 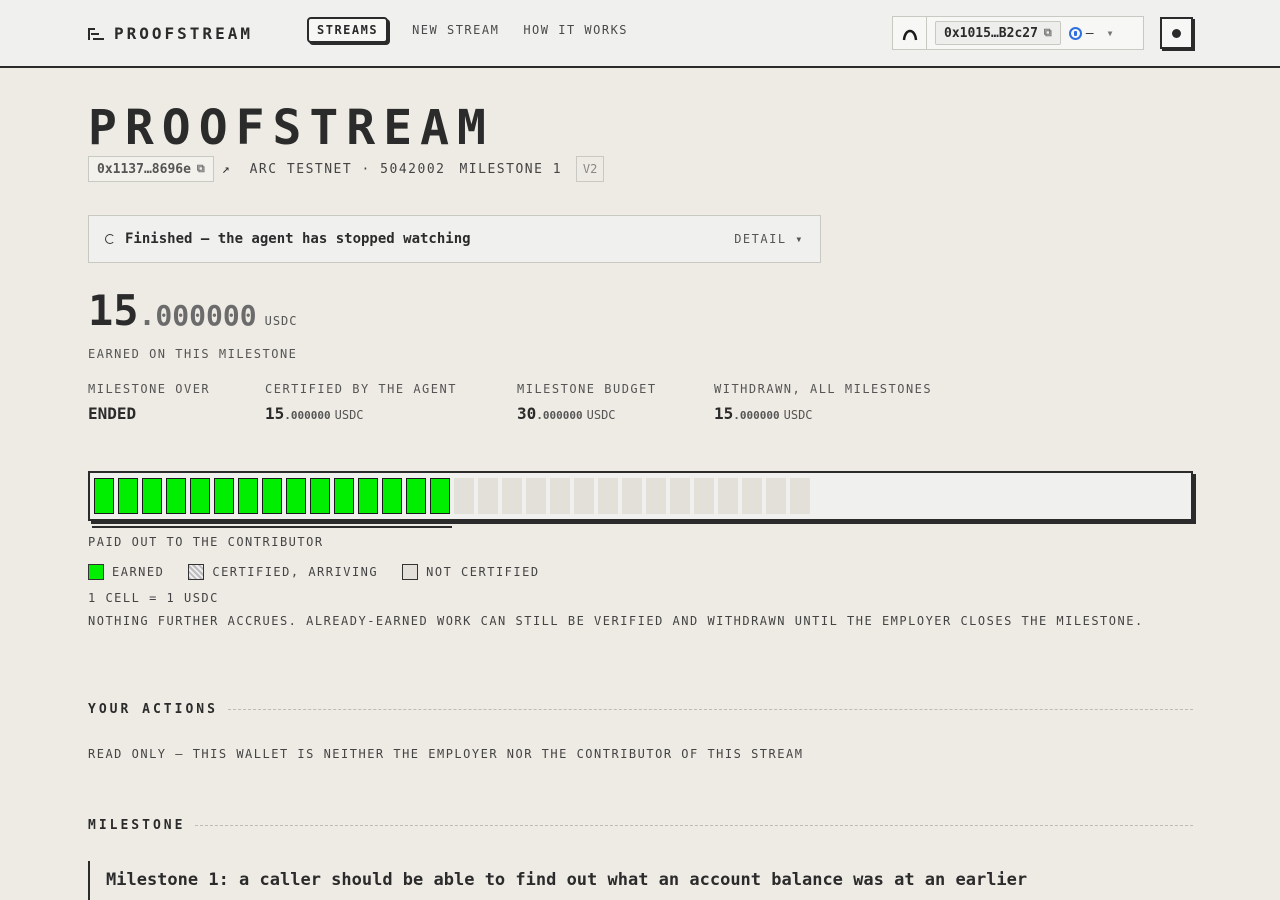 I want to click on cell-unit-note: 1 CELL = 1 USDC, so click(x=153, y=598).